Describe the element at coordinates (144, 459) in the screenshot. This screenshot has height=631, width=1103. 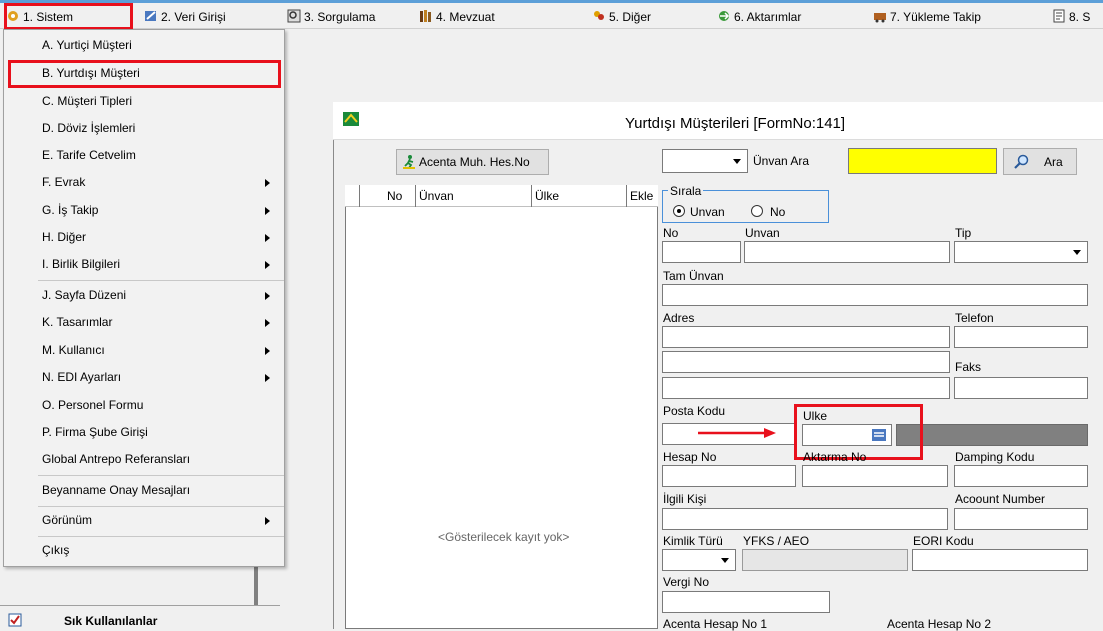
I see `menu-item-global-antrepo: Global Antrepo Referansları` at that location.